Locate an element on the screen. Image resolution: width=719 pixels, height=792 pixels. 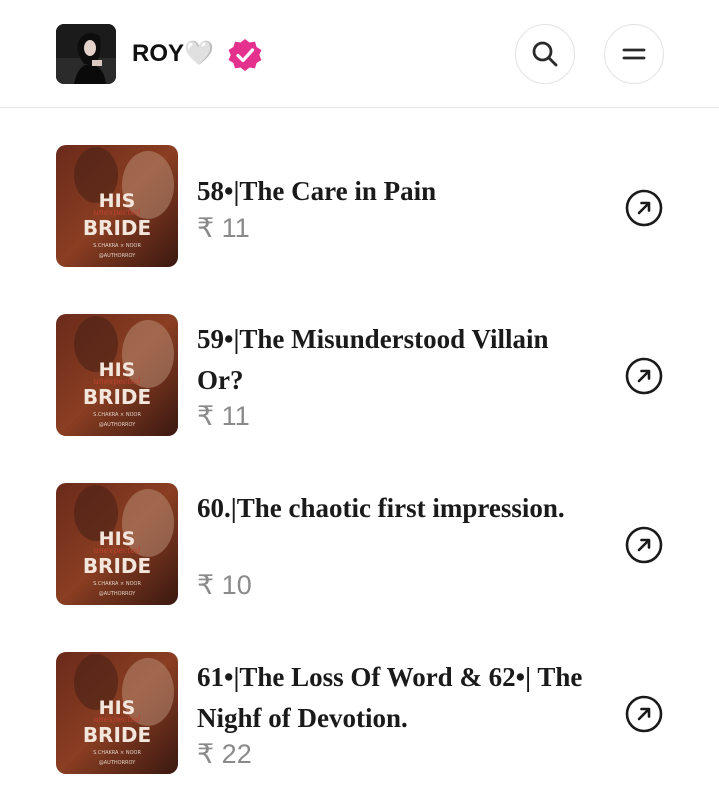
episode-title: 60.|The chaotic first impression. is located at coordinates (397, 508).